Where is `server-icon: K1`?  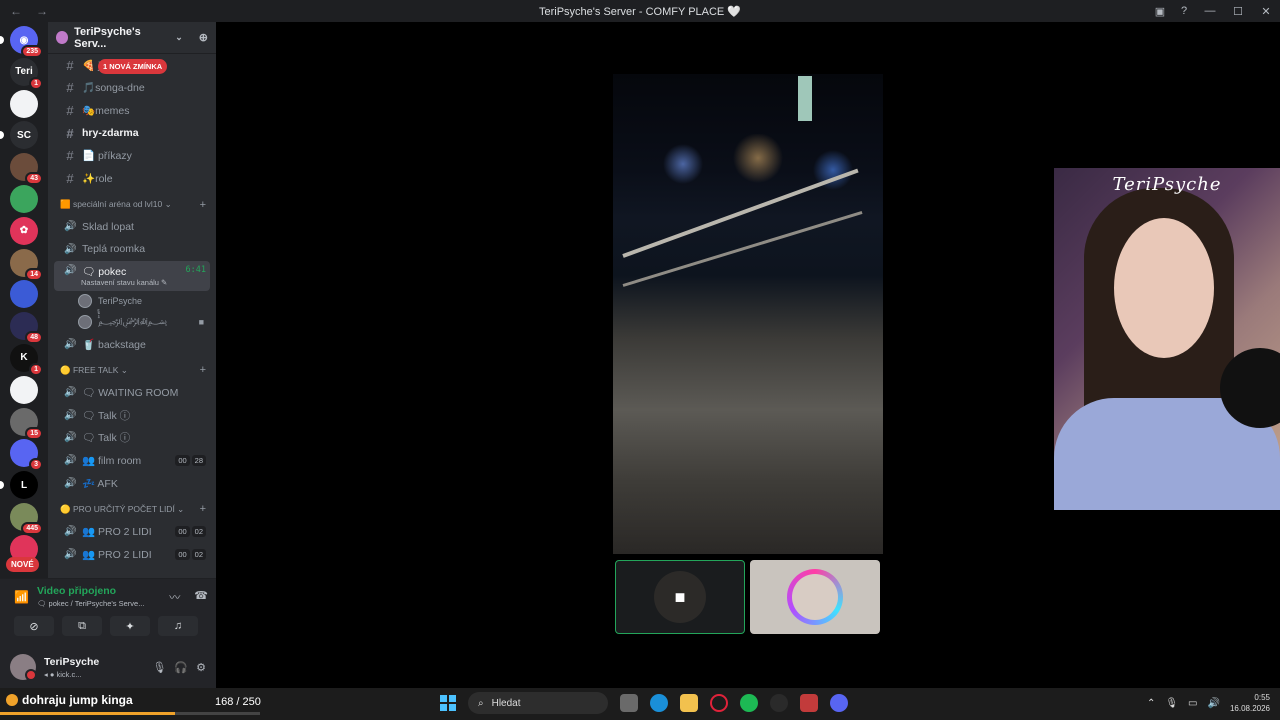 server-icon: K1 is located at coordinates (26, 359).